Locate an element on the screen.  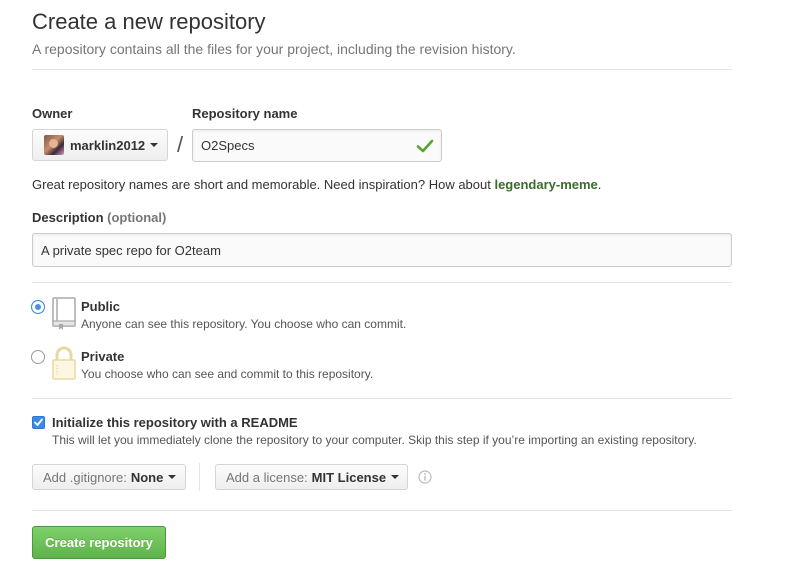
public-radio is located at coordinates (38, 307).